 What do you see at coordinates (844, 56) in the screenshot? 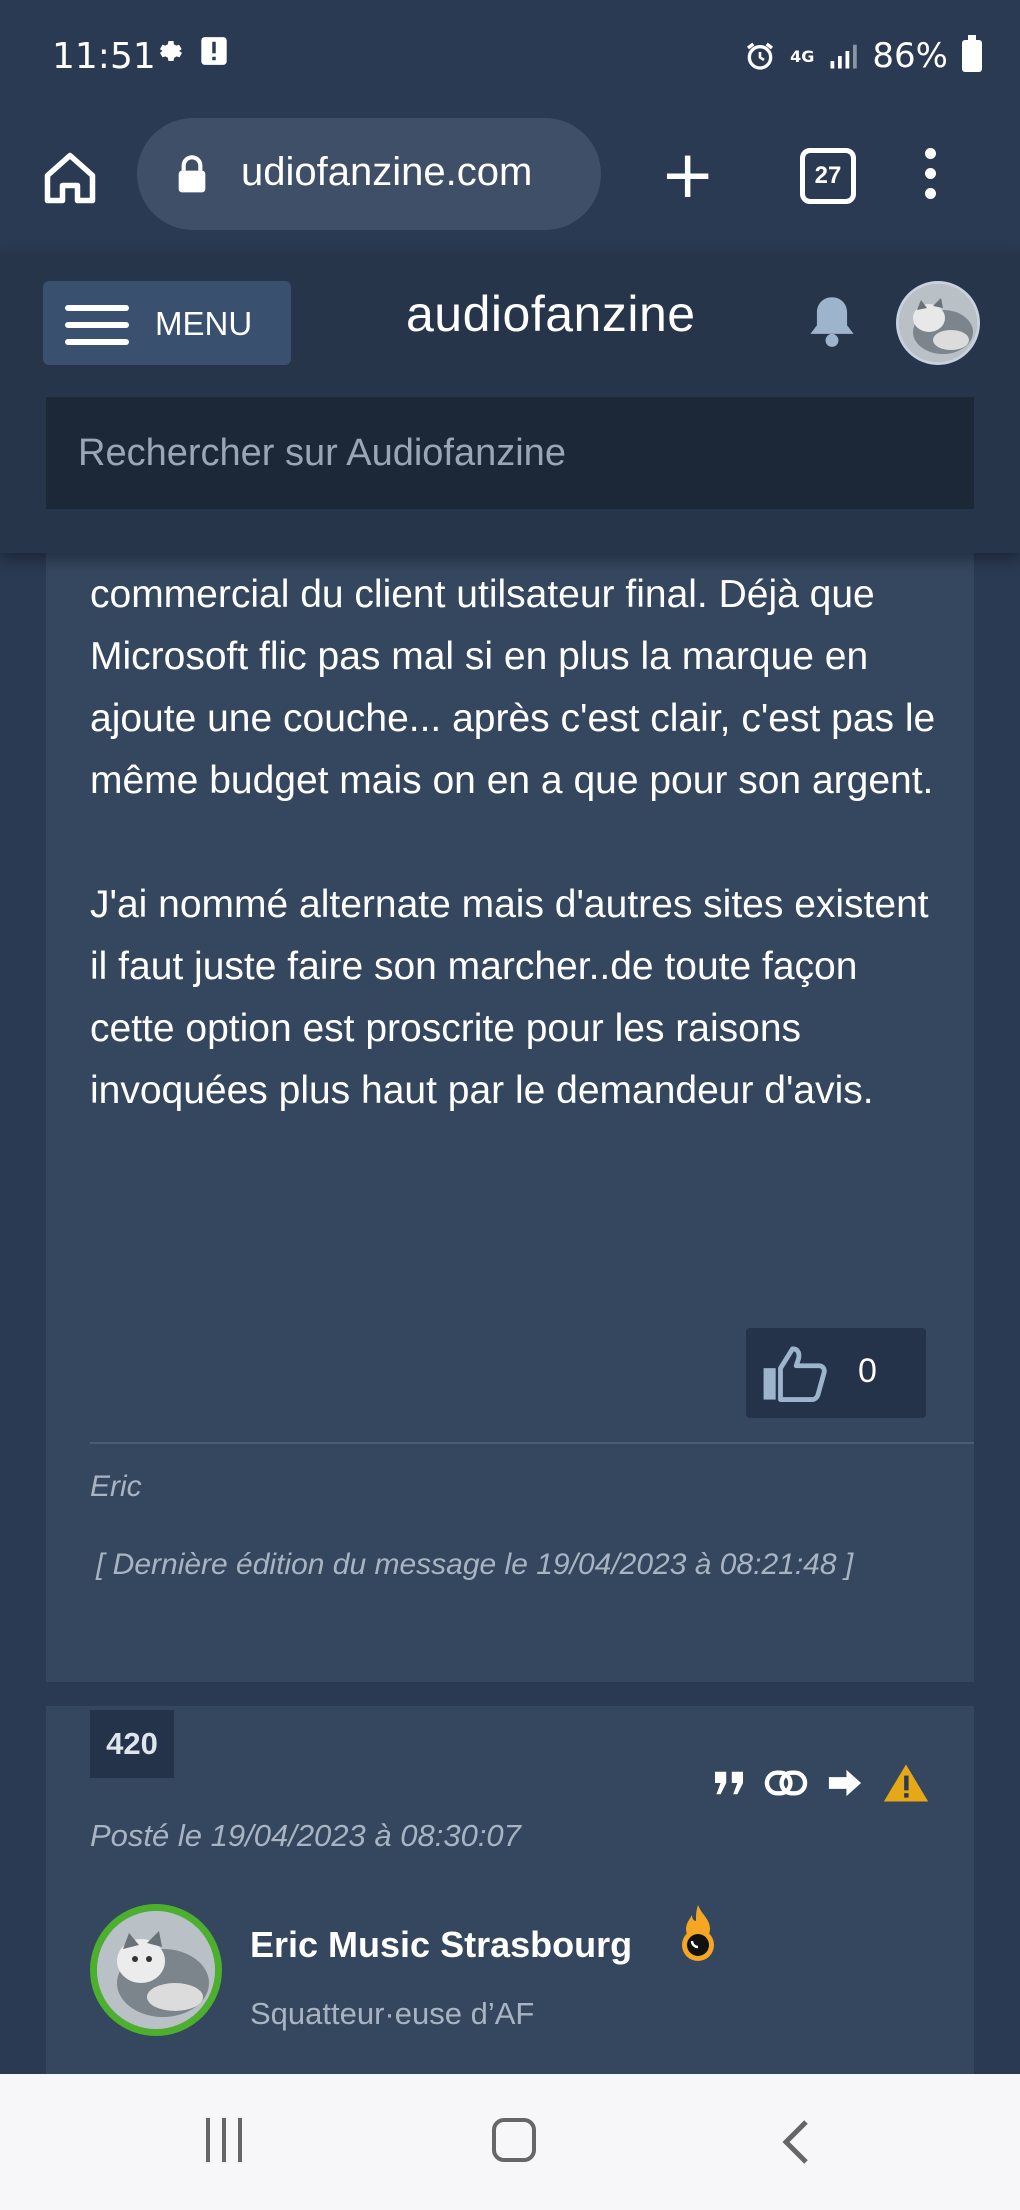
I see `signal-icon` at bounding box center [844, 56].